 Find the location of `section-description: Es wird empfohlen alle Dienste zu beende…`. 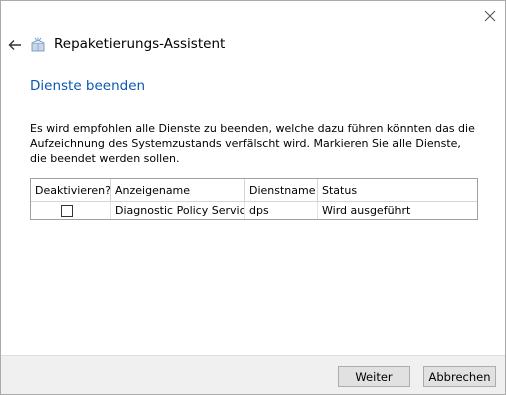

section-description: Es wird empfohlen alle Dienste zu beende… is located at coordinates (252, 143).